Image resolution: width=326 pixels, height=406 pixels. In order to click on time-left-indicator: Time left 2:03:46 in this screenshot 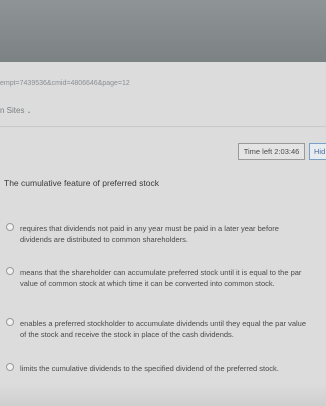, I will do `click(271, 151)`.